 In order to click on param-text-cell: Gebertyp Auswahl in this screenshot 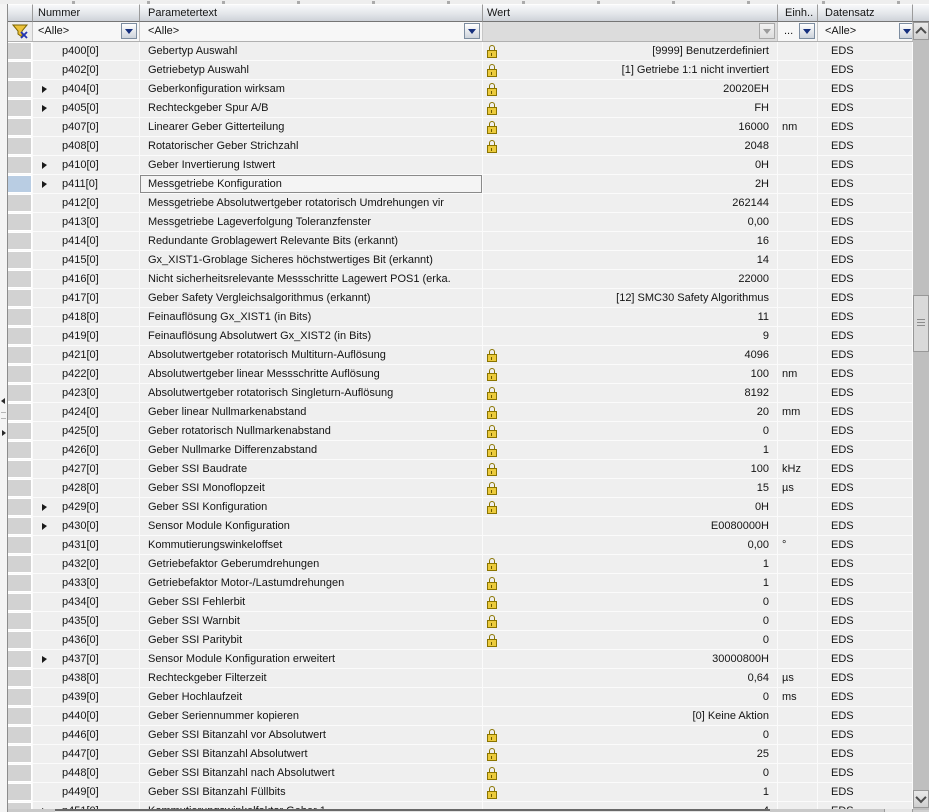, I will do `click(311, 51)`.